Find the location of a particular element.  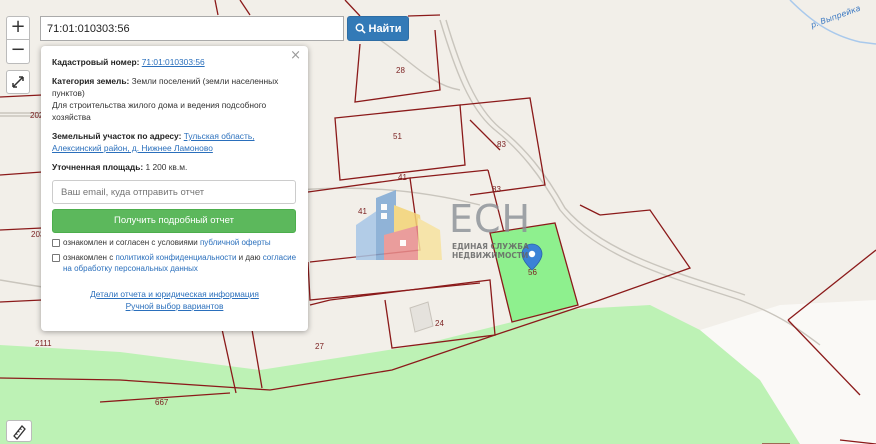

search-button: Найти is located at coordinates (378, 28).